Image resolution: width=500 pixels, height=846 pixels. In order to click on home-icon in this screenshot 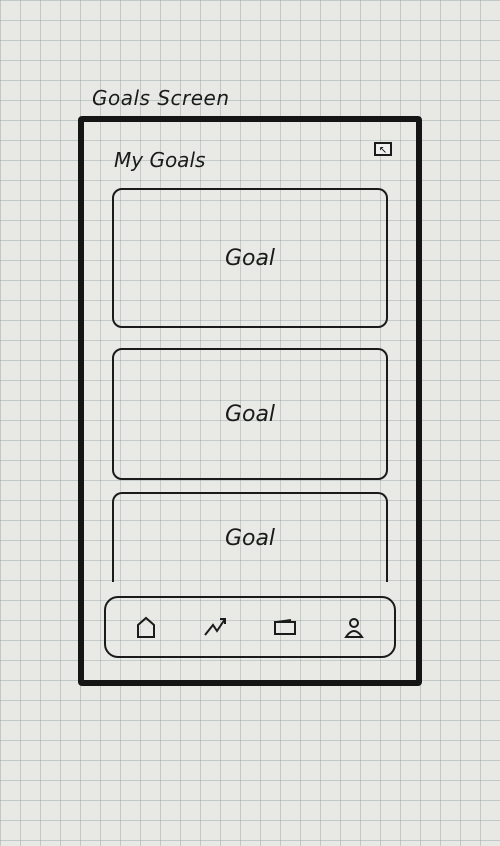, I will do `click(146, 627)`.